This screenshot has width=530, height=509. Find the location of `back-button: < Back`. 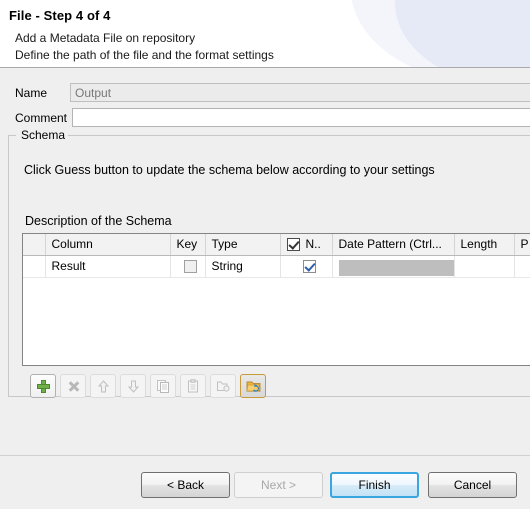

back-button: < Back is located at coordinates (185, 485).